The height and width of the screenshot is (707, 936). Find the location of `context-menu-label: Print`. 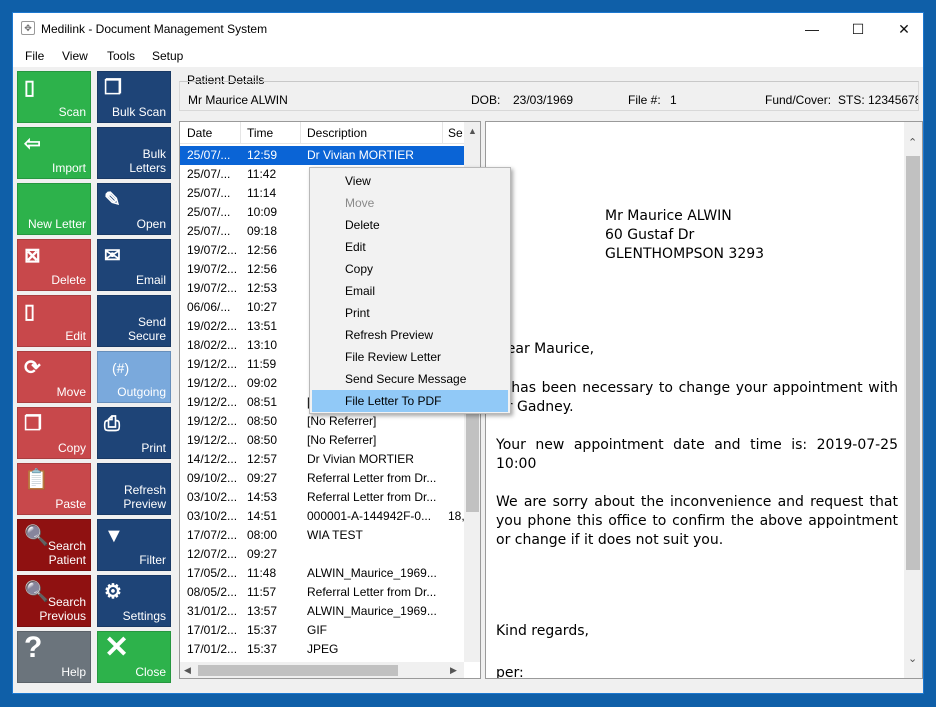

context-menu-label: Print is located at coordinates (357, 313).